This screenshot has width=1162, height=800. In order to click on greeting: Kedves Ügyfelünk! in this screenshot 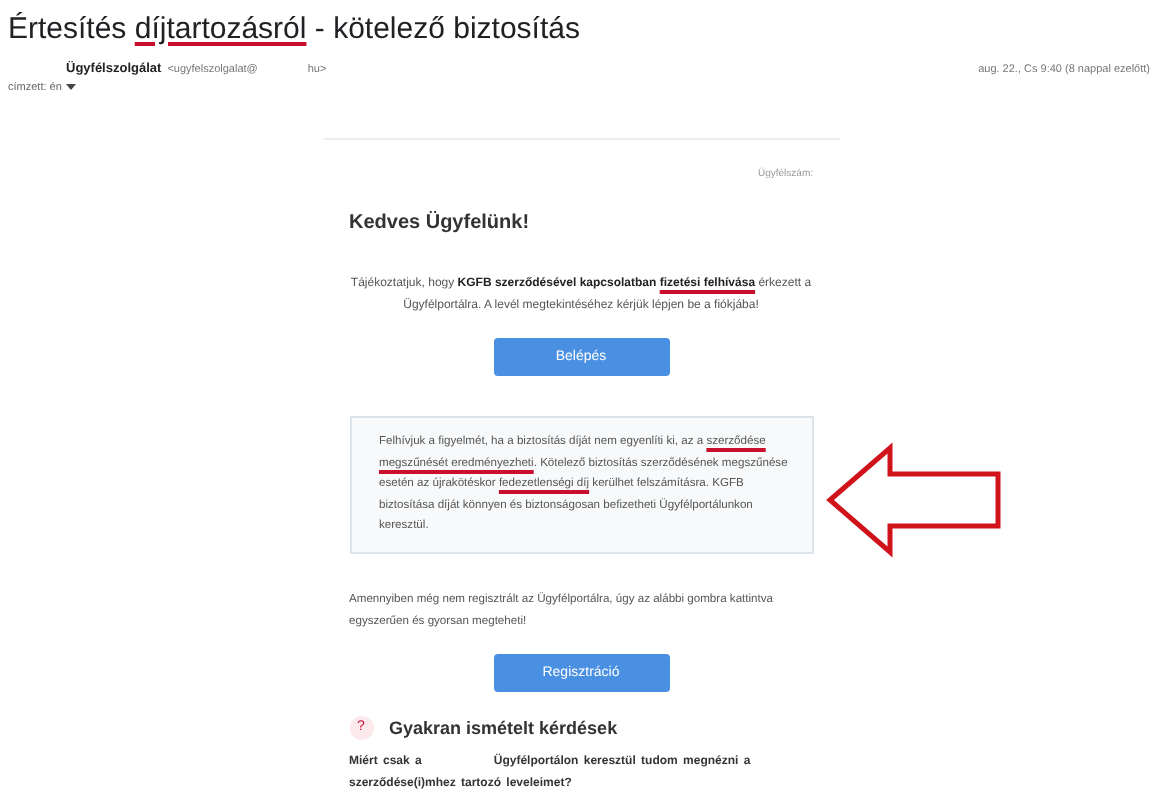, I will do `click(440, 223)`.